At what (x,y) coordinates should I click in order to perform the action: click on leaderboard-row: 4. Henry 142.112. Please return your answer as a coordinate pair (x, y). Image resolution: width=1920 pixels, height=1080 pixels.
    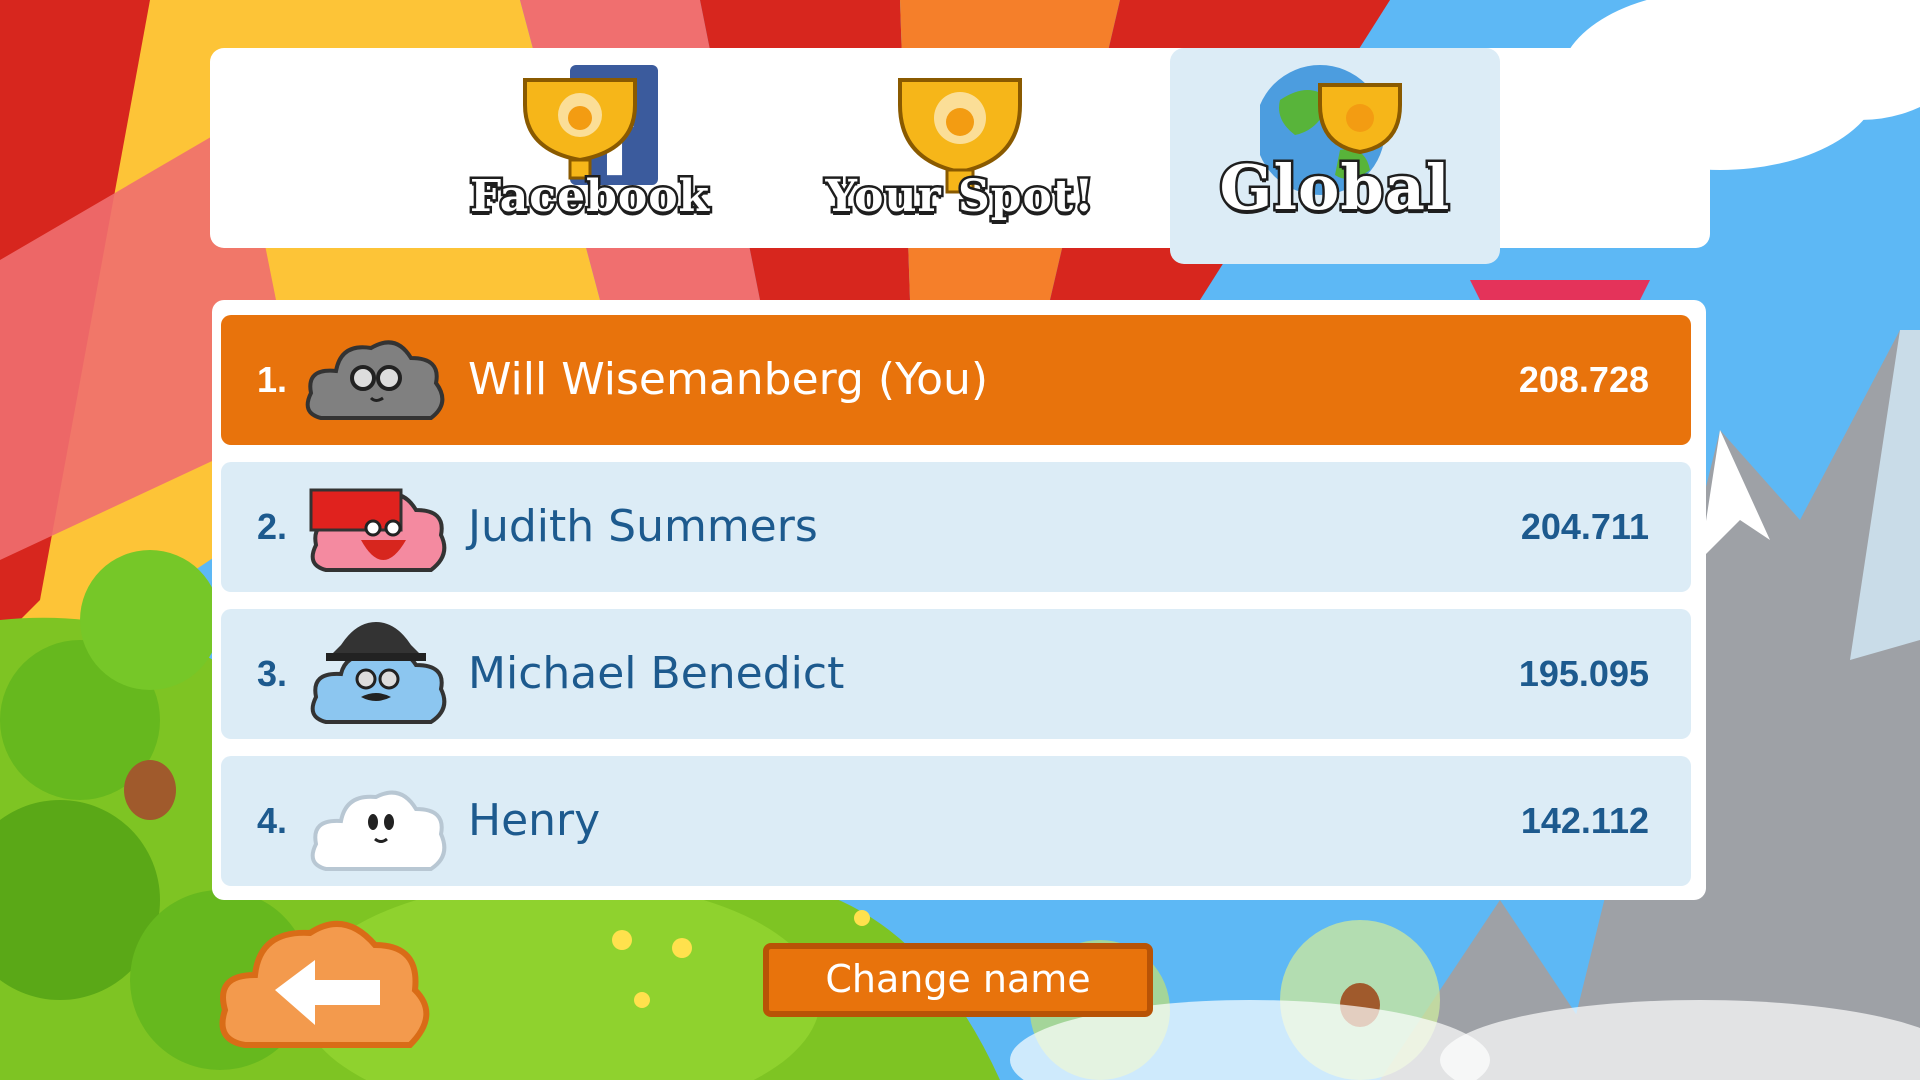
    Looking at the image, I should click on (956, 821).